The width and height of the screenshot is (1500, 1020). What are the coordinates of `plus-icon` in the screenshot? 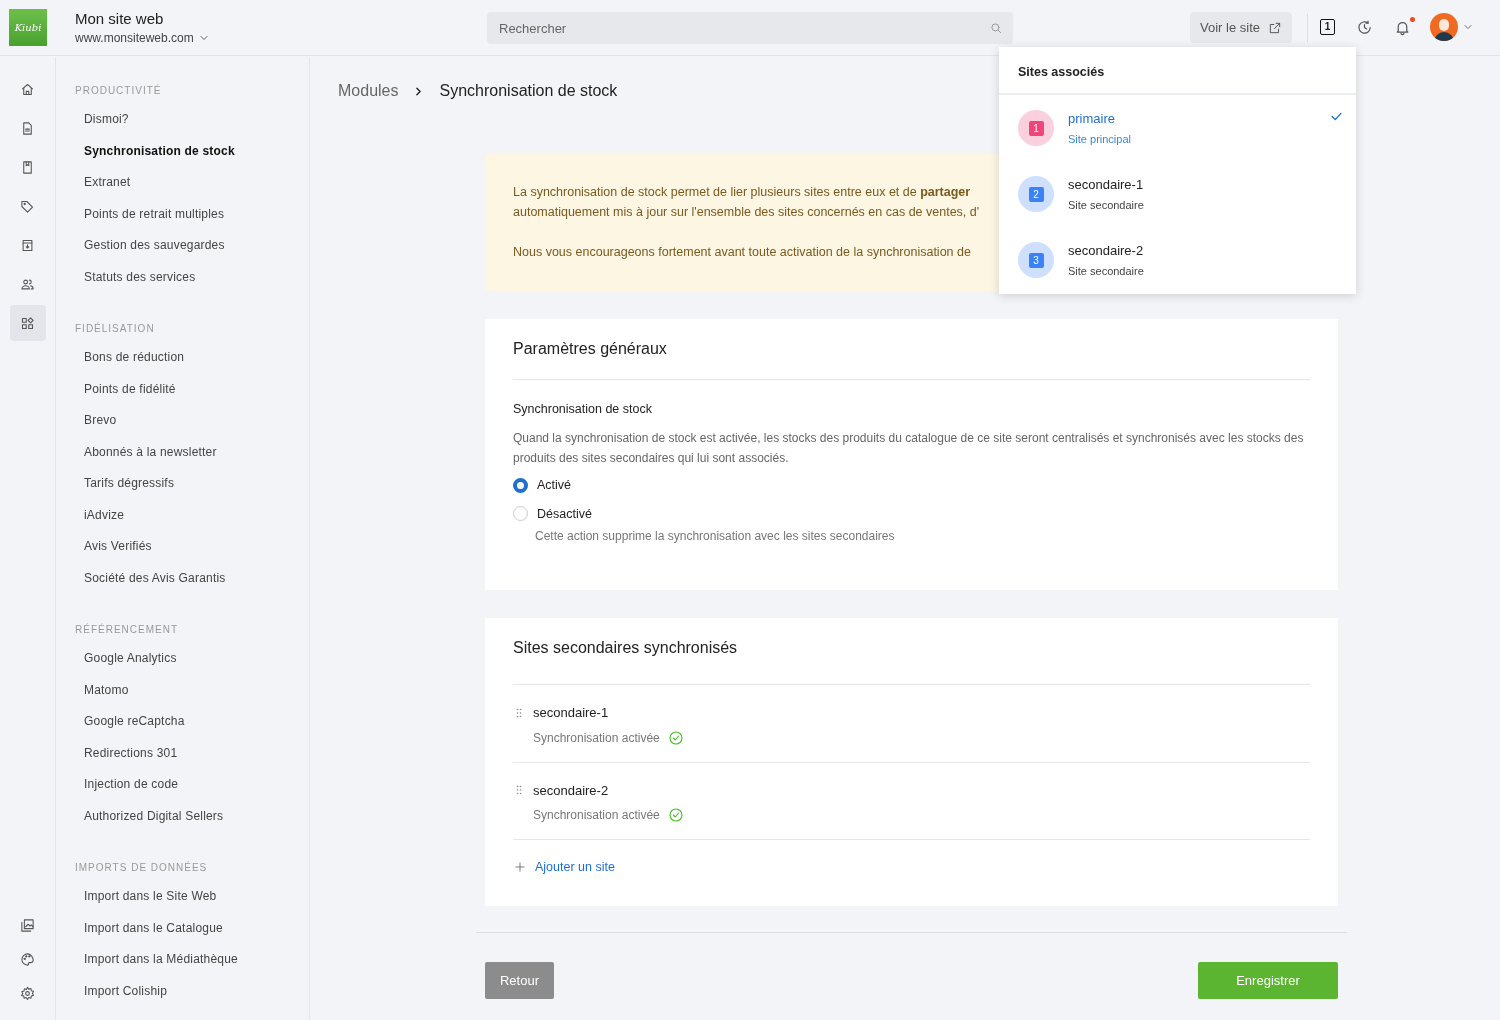 It's located at (520, 867).